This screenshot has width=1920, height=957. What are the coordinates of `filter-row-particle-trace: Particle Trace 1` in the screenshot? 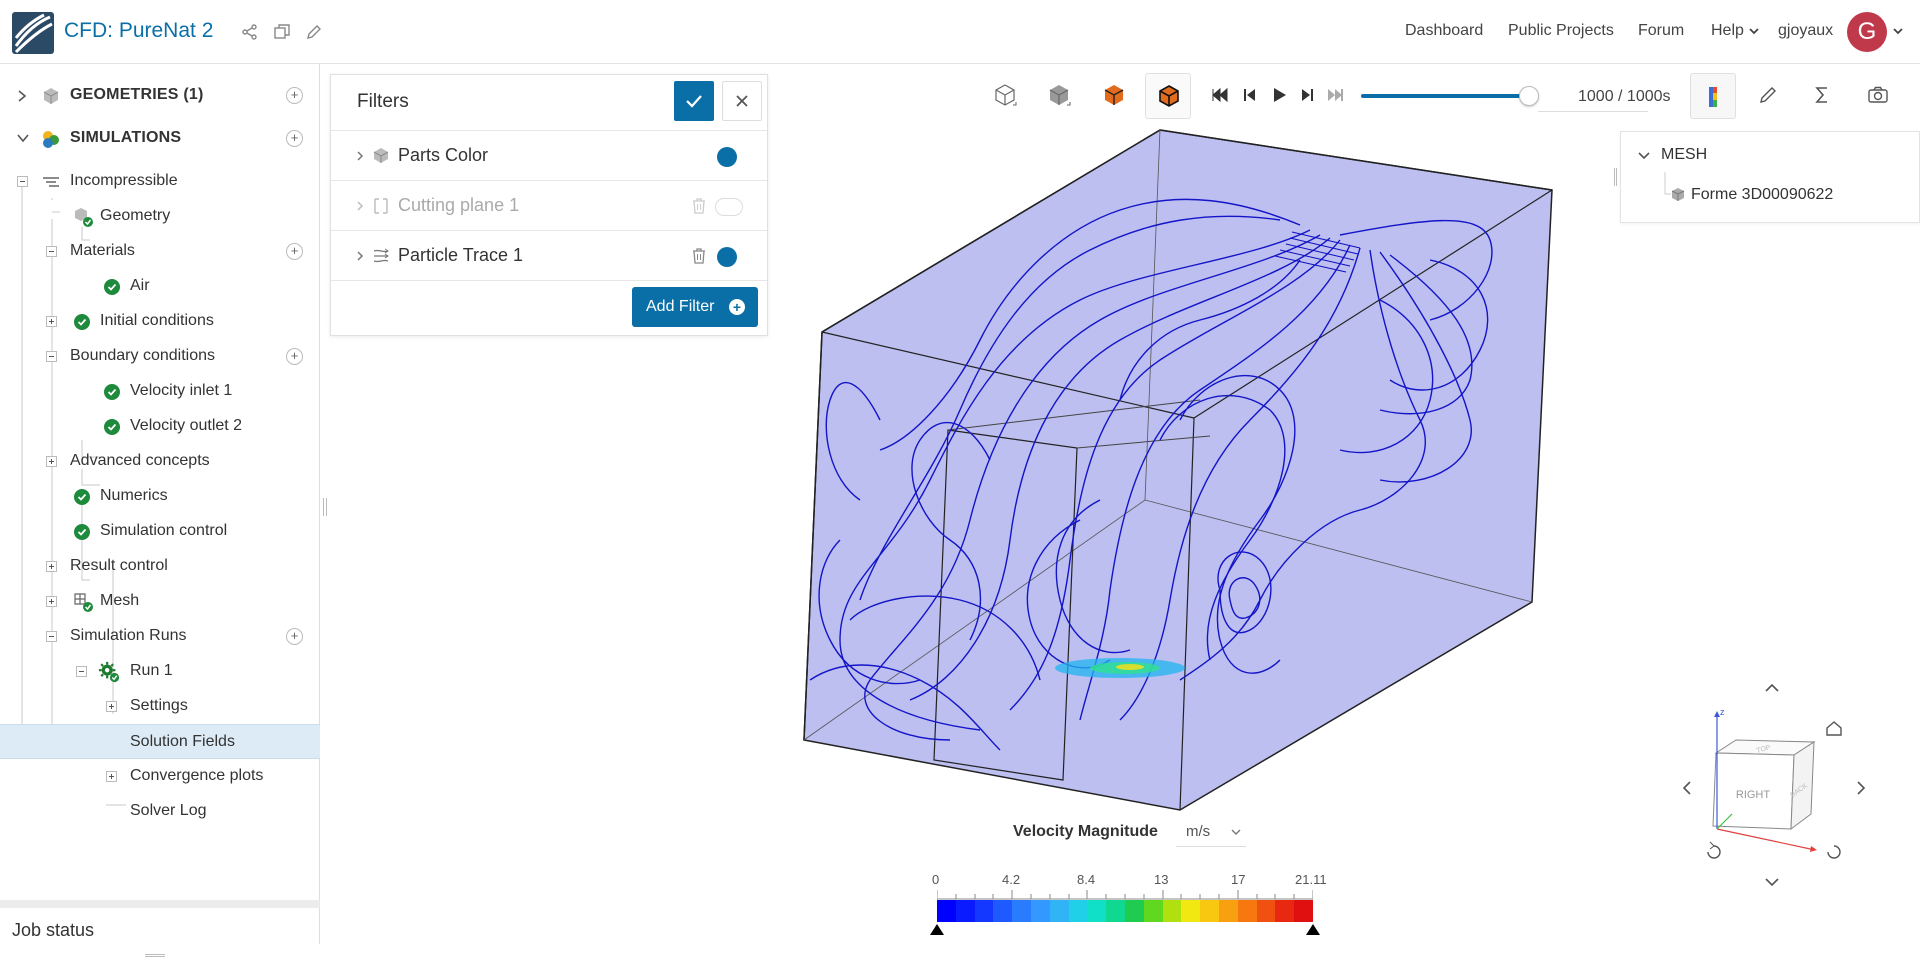 It's located at (549, 255).